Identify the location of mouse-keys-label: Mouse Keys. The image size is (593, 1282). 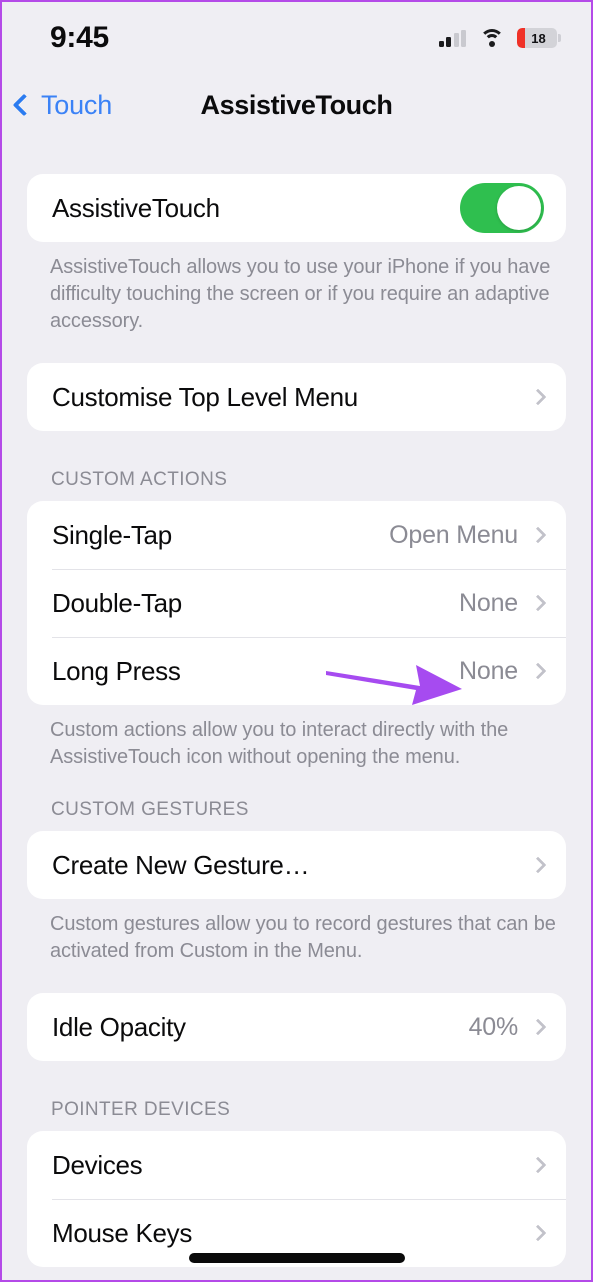
(122, 1232).